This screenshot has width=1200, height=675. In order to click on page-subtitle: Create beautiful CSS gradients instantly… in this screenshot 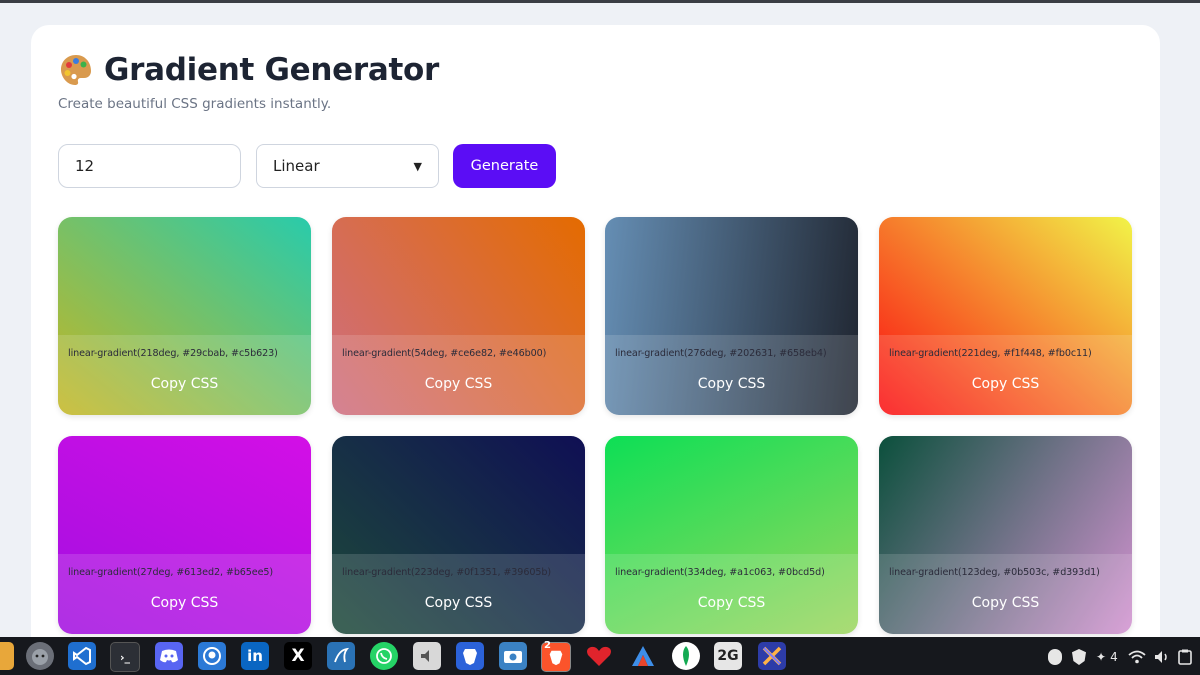, I will do `click(195, 104)`.